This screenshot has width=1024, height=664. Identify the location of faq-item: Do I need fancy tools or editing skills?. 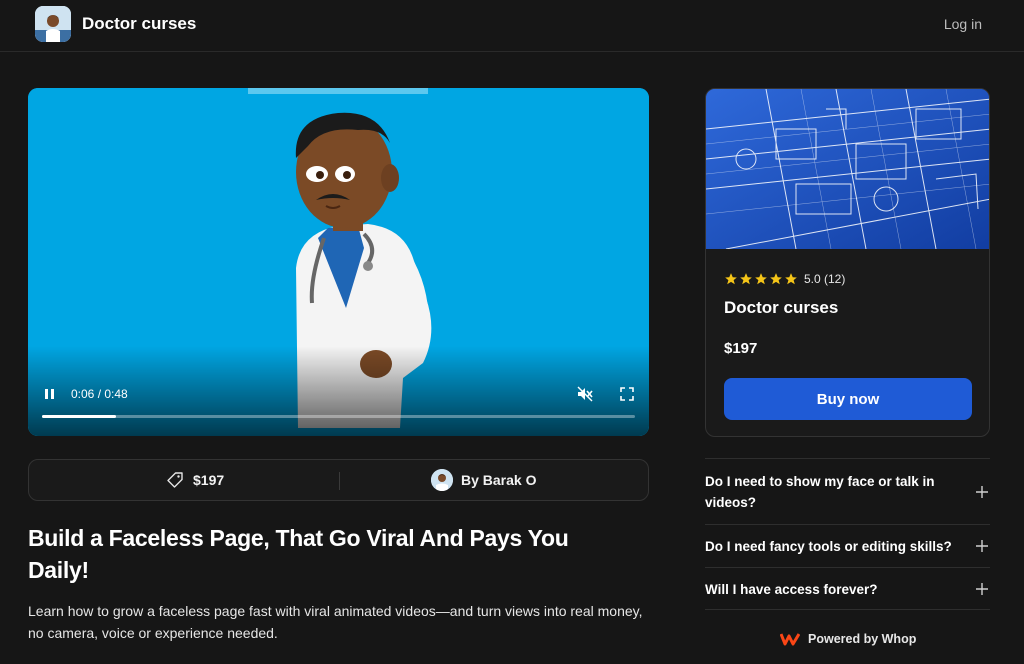
(847, 545).